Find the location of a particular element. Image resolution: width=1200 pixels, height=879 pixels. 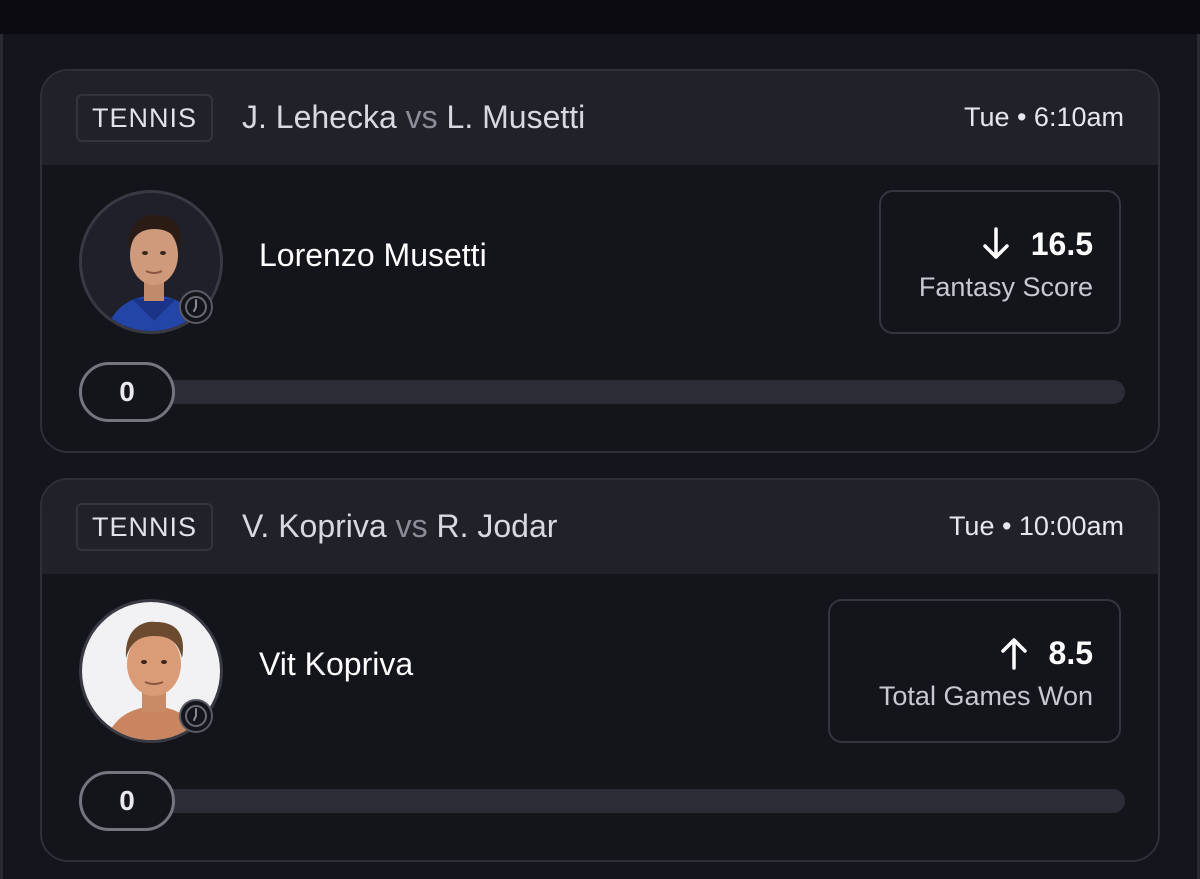

projection-line: 8.5 is located at coordinates (974, 653).